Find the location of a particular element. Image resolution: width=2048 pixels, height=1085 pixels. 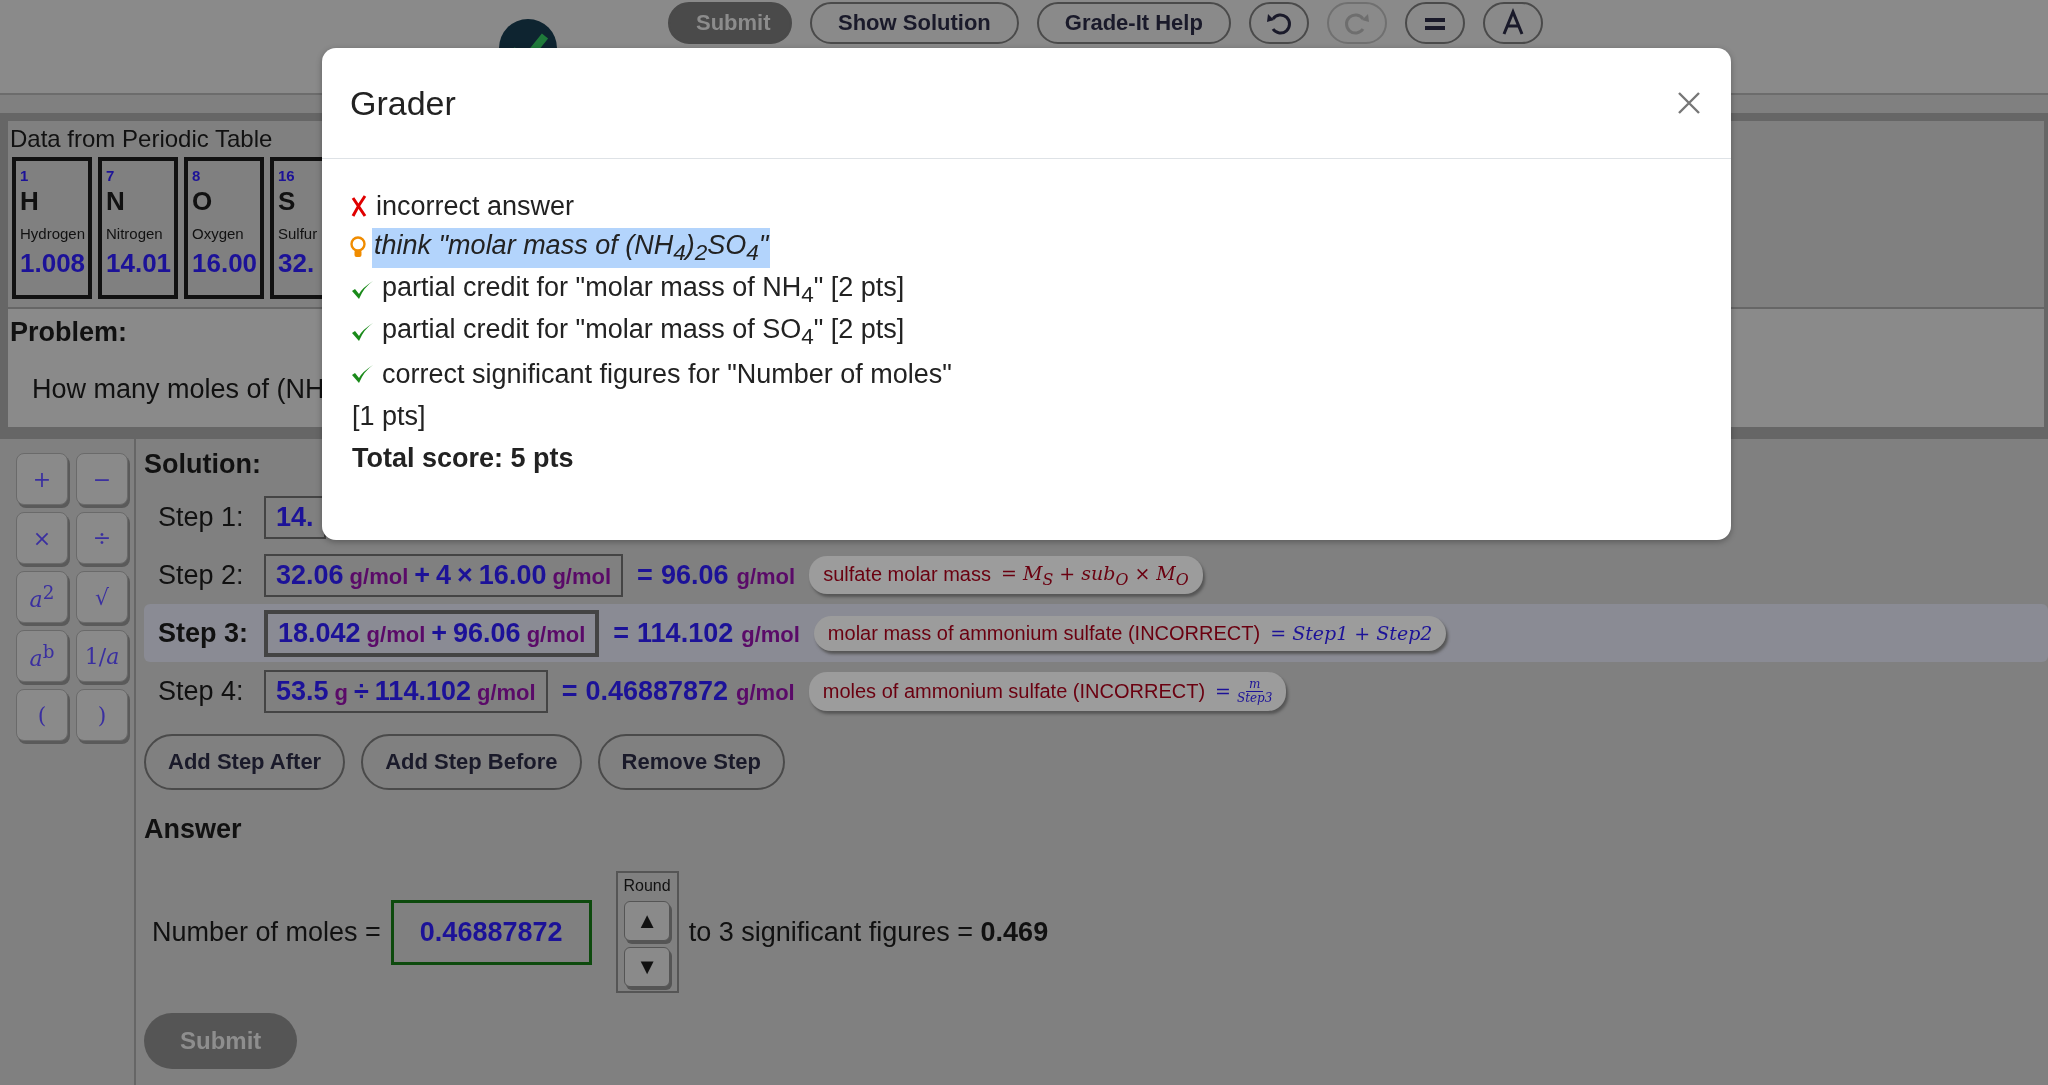

step-row: Step 3: 18.042 g/mol + 96.06 g/mol = 114.102 g/mol molar mass of ammonium sulfate (INCORRECT) = Step1 + Step2 is located at coordinates (1096, 633).